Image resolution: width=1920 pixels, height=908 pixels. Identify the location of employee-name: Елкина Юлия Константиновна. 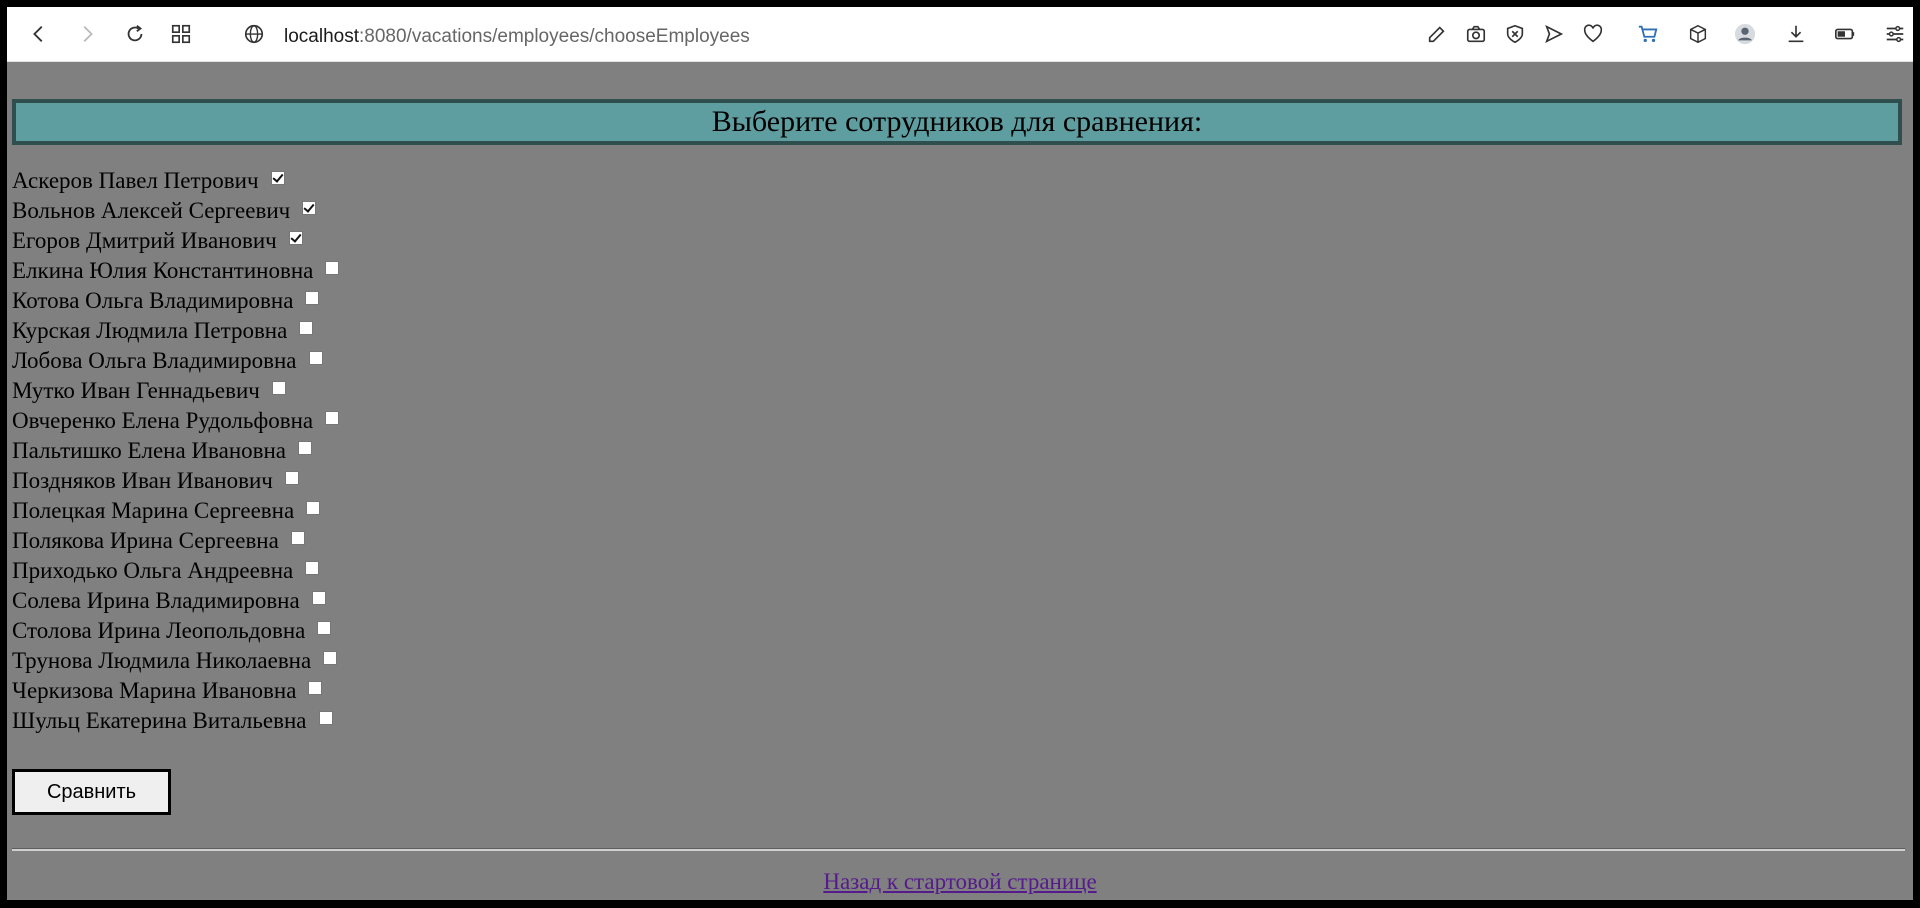
(163, 270).